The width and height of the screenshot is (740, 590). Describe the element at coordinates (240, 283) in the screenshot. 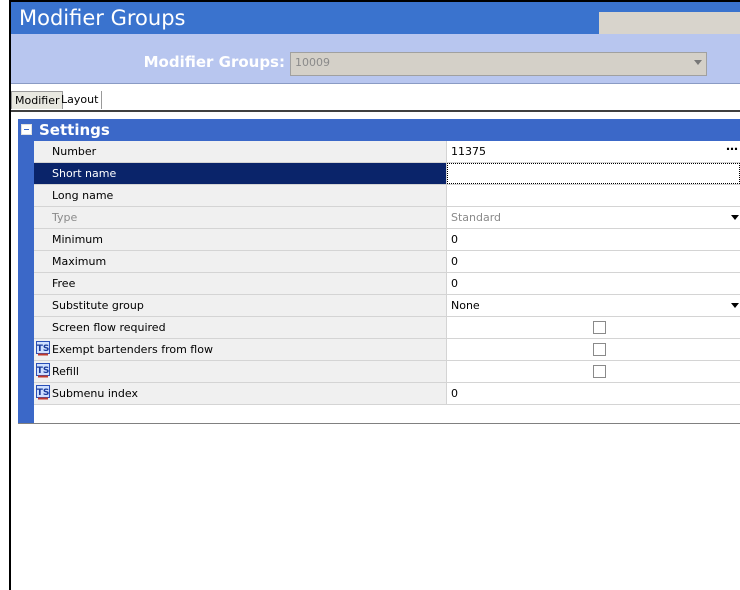

I see `property-label-cell: Free` at that location.